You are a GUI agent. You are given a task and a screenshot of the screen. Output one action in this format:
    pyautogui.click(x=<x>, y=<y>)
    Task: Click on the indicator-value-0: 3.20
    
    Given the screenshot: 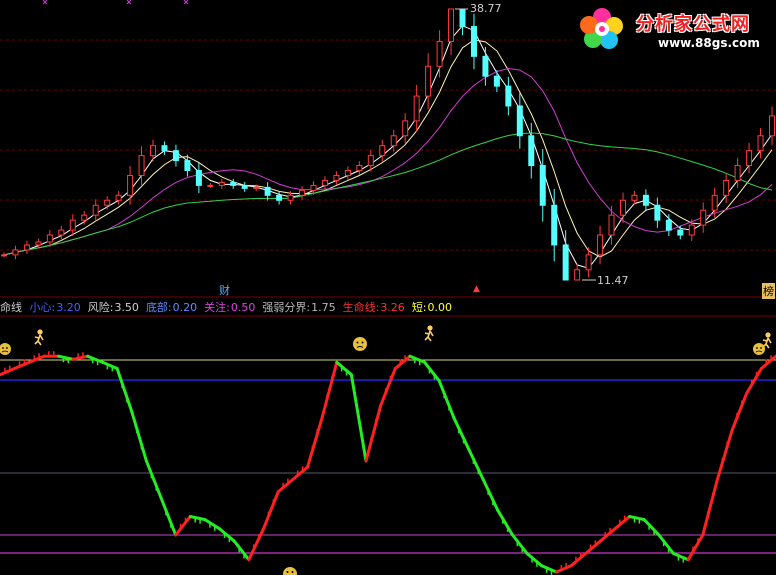 What is the action you would take?
    pyautogui.click(x=68, y=307)
    